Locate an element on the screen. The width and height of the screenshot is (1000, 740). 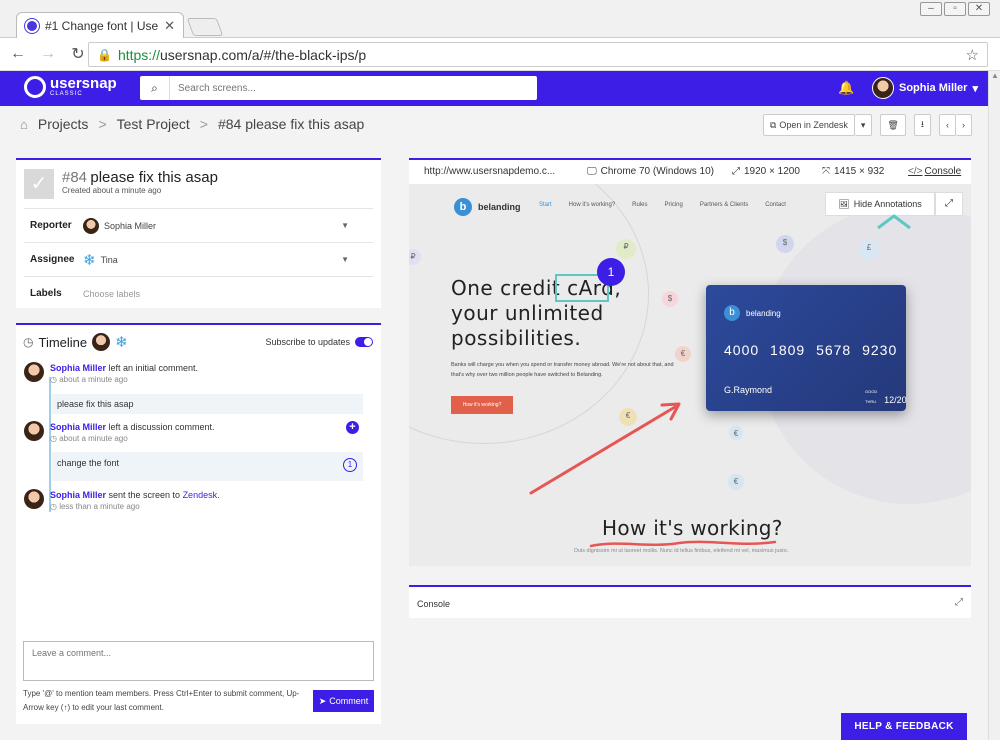
caret-down-icon: ▾ is located at coordinates (863, 124).